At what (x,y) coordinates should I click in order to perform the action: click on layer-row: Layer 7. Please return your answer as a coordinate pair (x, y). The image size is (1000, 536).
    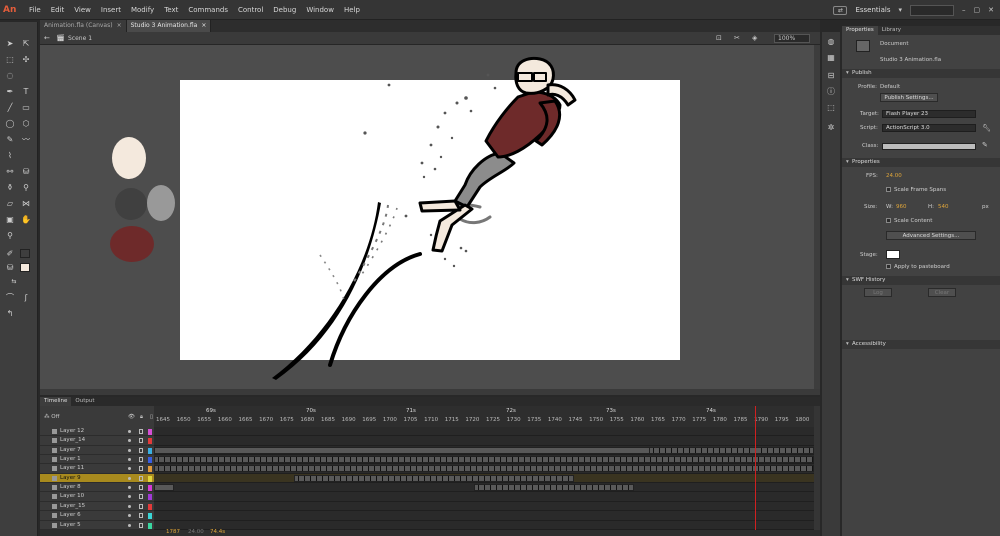
    Looking at the image, I should click on (97, 451).